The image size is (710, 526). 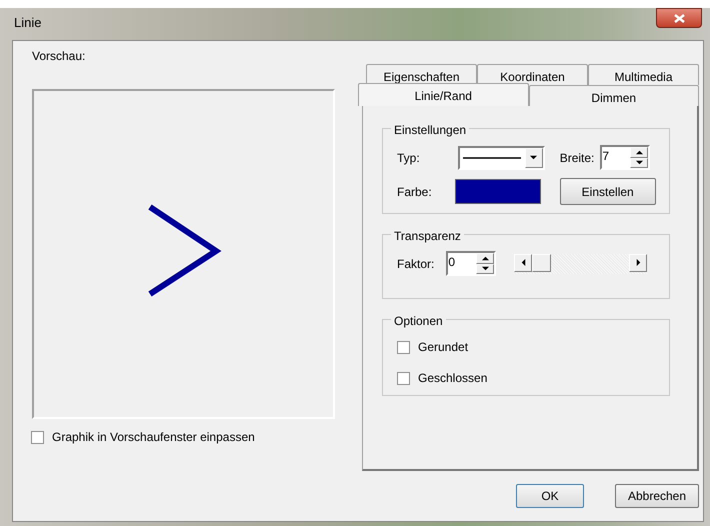 What do you see at coordinates (550, 496) in the screenshot?
I see `dialog-button: OK` at bounding box center [550, 496].